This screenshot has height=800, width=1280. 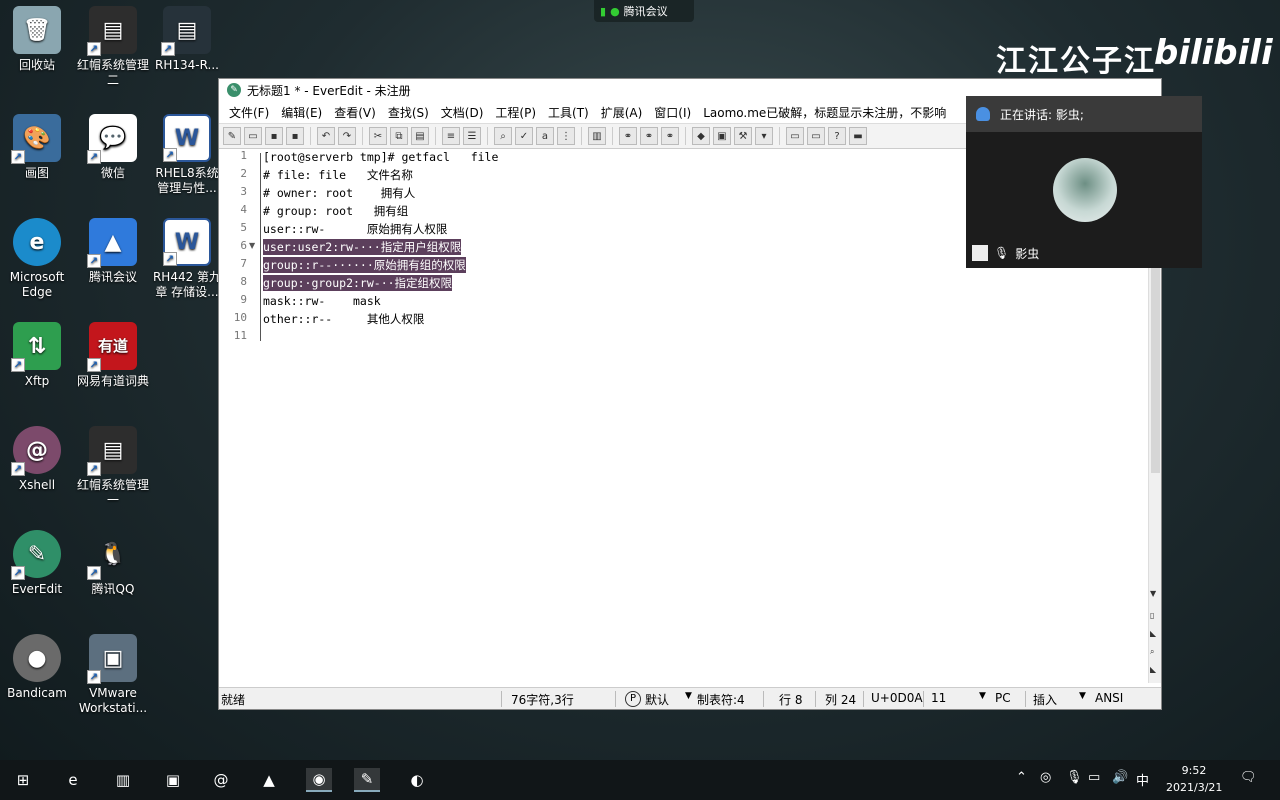 I want to click on menu-tools: 工具(T), so click(x=568, y=112).